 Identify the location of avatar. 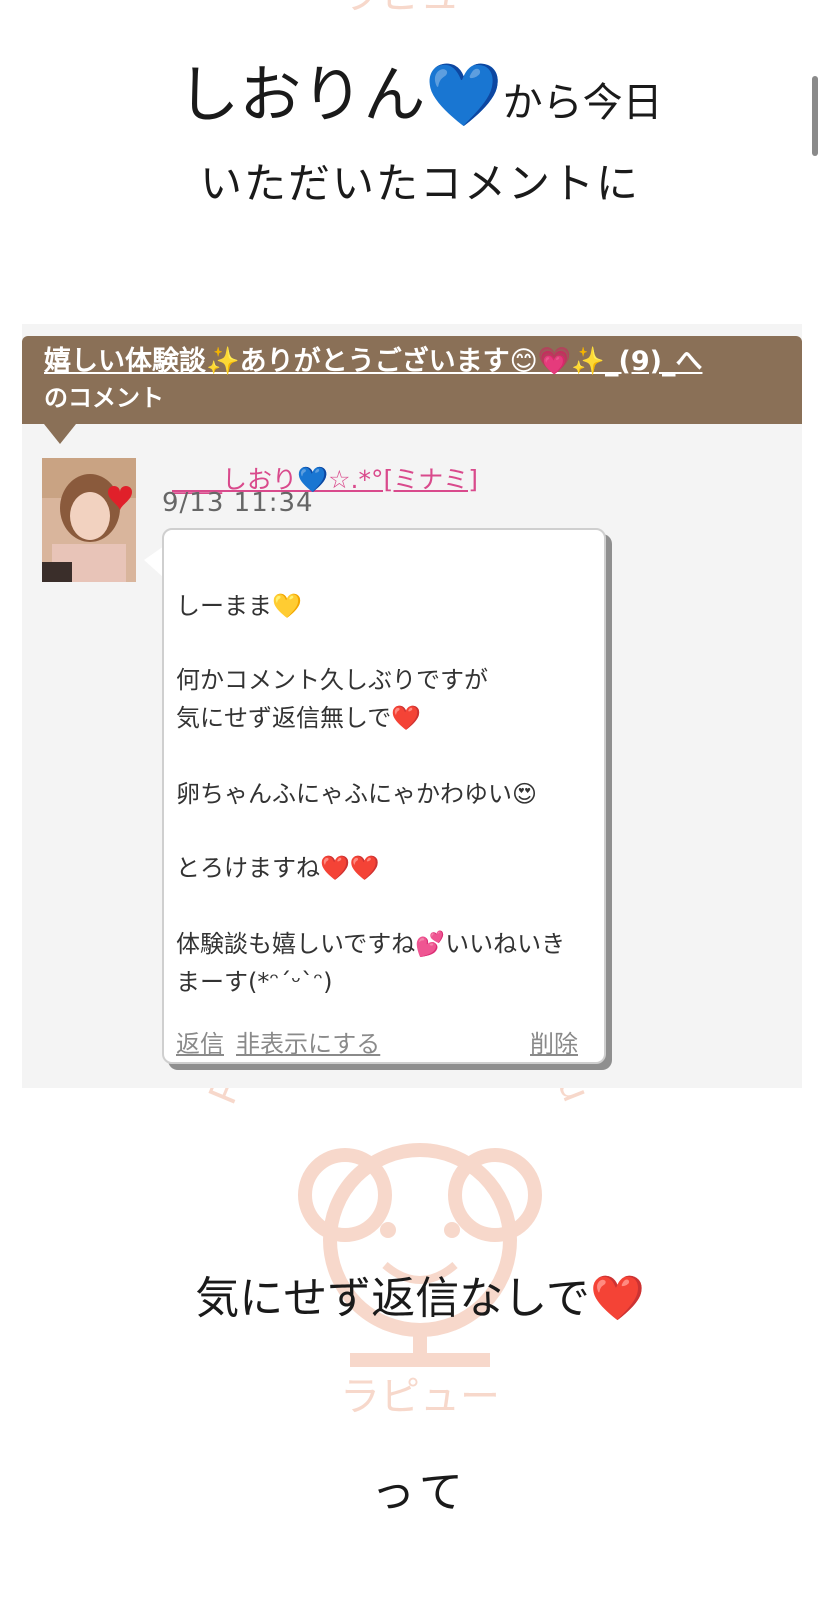
(89, 520).